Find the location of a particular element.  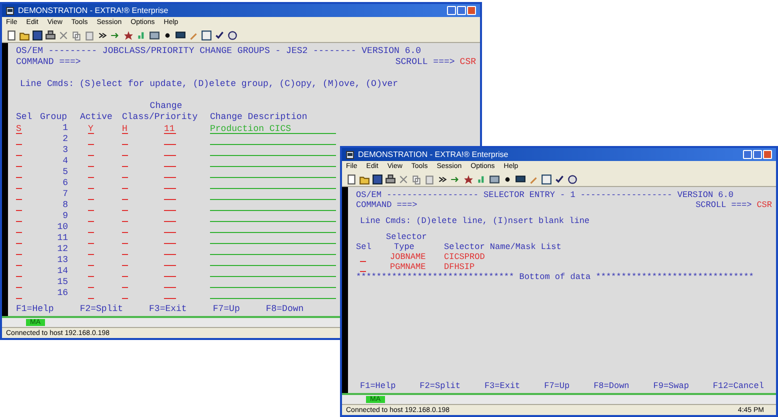

group-number: 2 is located at coordinates (65, 139).